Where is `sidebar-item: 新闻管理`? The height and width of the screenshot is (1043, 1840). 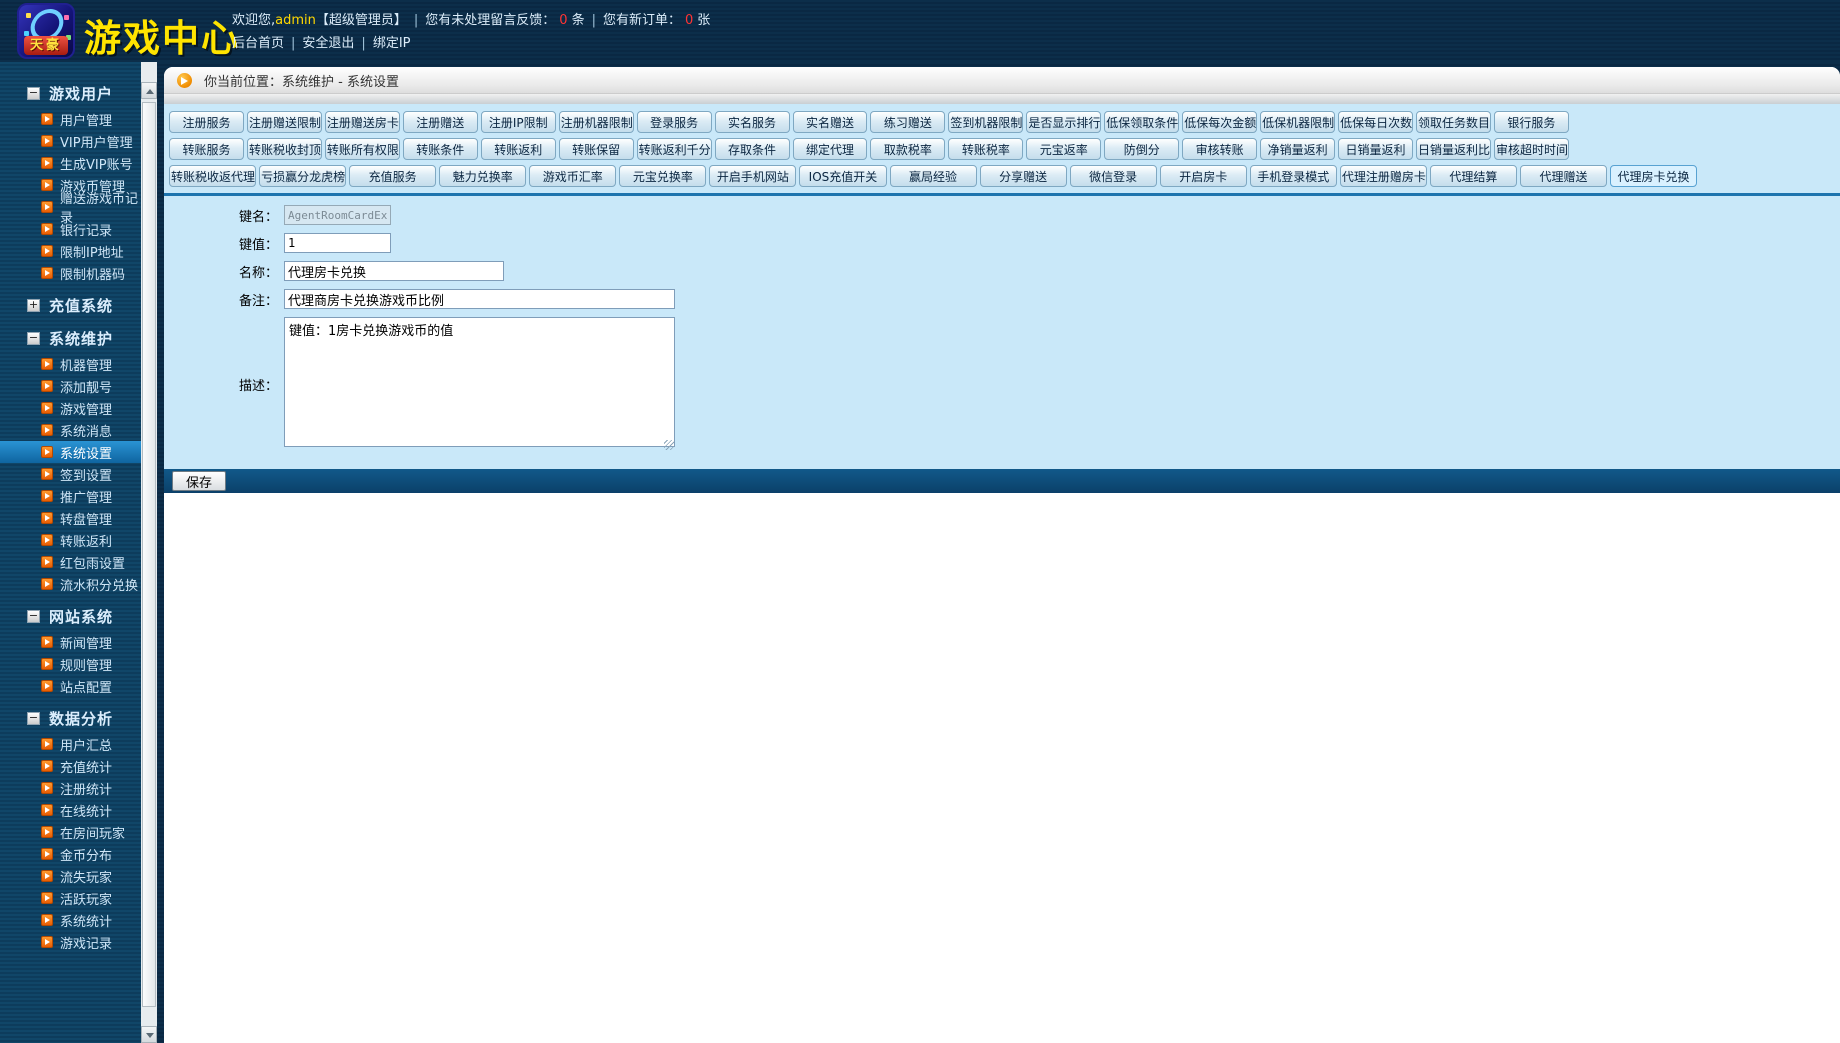
sidebar-item: 新闻管理 is located at coordinates (70, 642).